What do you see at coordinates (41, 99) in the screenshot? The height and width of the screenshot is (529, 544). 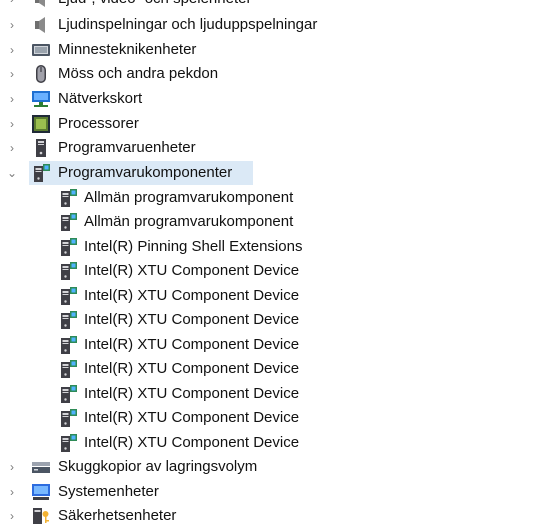 I see `network-adapter-icon` at bounding box center [41, 99].